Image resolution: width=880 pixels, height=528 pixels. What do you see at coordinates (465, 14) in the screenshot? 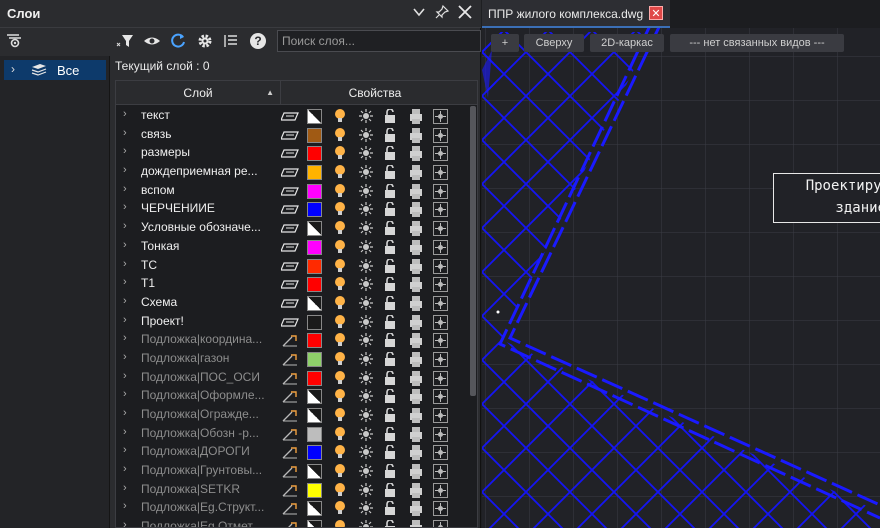
I see `close-icon` at bounding box center [465, 14].